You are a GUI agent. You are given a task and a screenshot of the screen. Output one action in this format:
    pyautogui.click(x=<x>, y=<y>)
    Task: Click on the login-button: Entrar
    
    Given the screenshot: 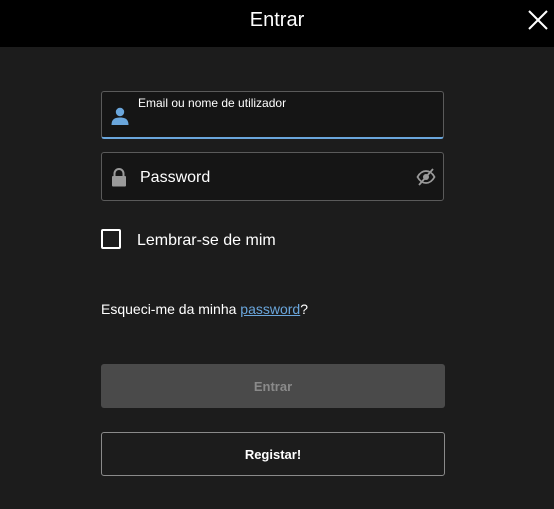 What is the action you would take?
    pyautogui.click(x=273, y=386)
    